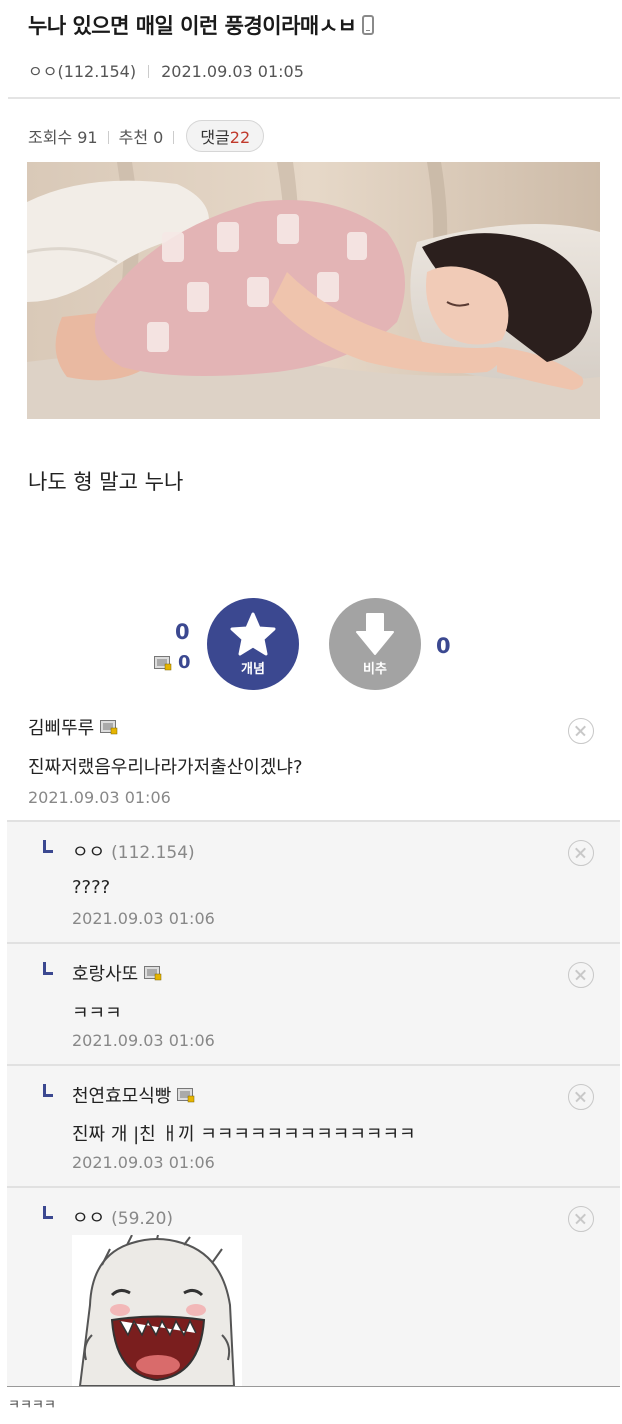  What do you see at coordinates (142, 1219) in the screenshot?
I see `comment-ip: (59.20)` at bounding box center [142, 1219].